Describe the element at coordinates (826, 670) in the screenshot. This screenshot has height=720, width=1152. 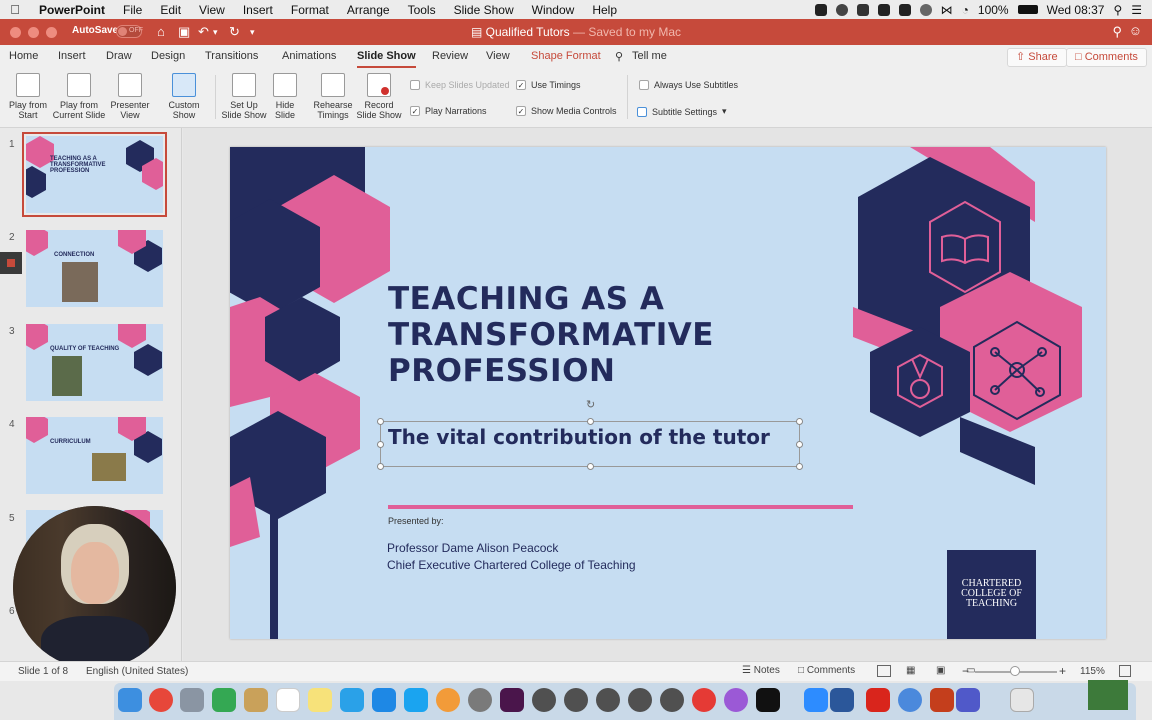
I see `comments-status-button: □ Comments` at that location.